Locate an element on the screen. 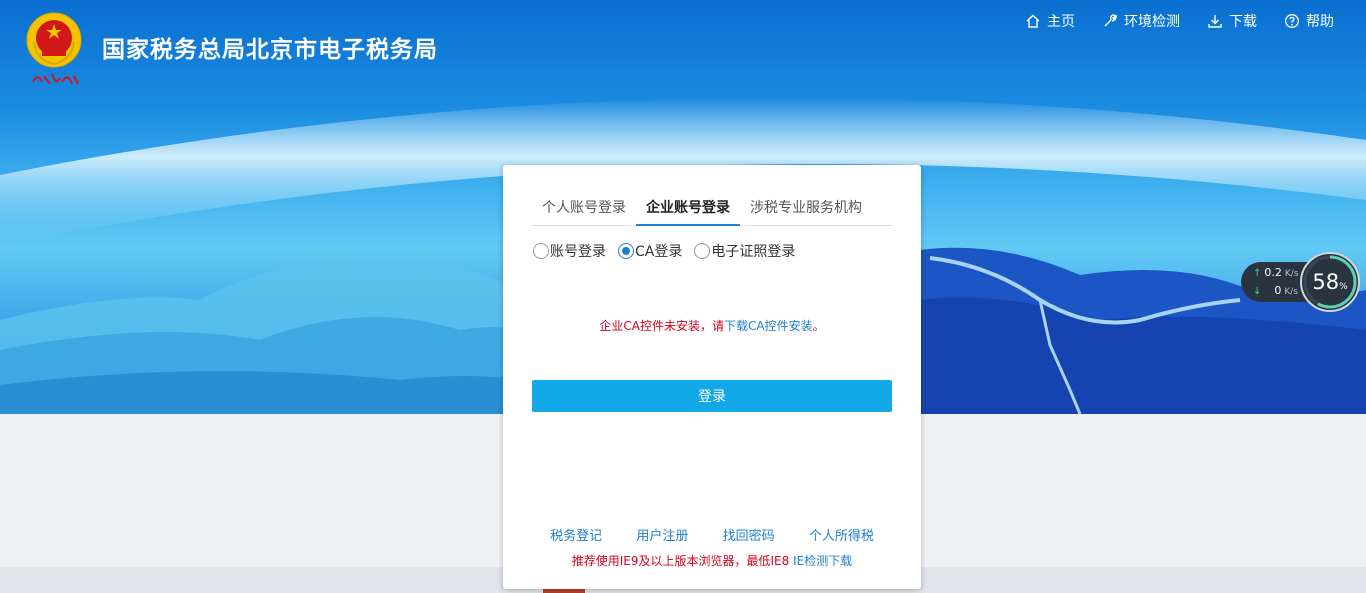 The width and height of the screenshot is (1366, 593). link-user-register: 用户注册 is located at coordinates (662, 534).